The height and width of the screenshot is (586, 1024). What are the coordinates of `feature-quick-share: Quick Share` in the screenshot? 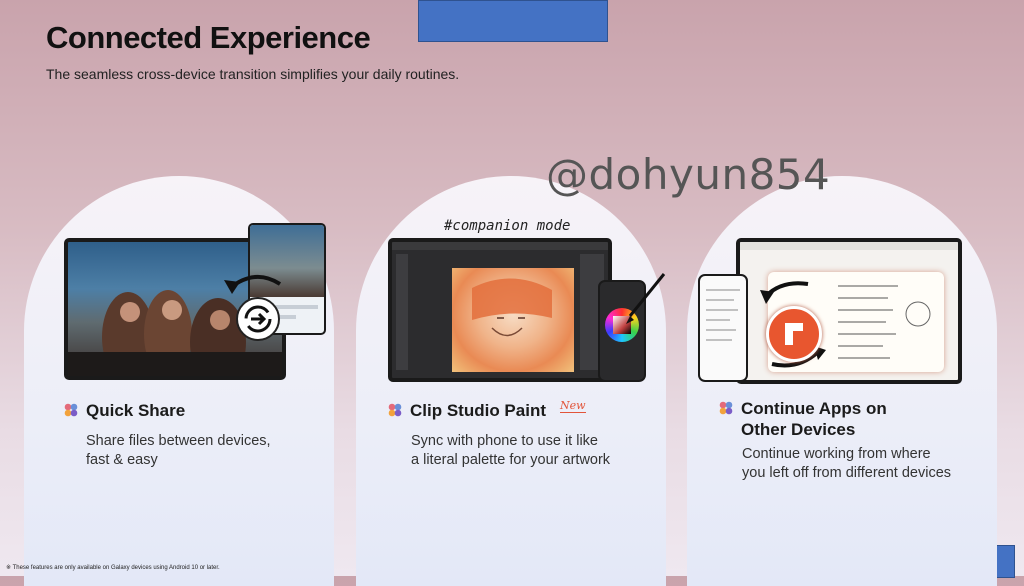 It's located at (124, 410).